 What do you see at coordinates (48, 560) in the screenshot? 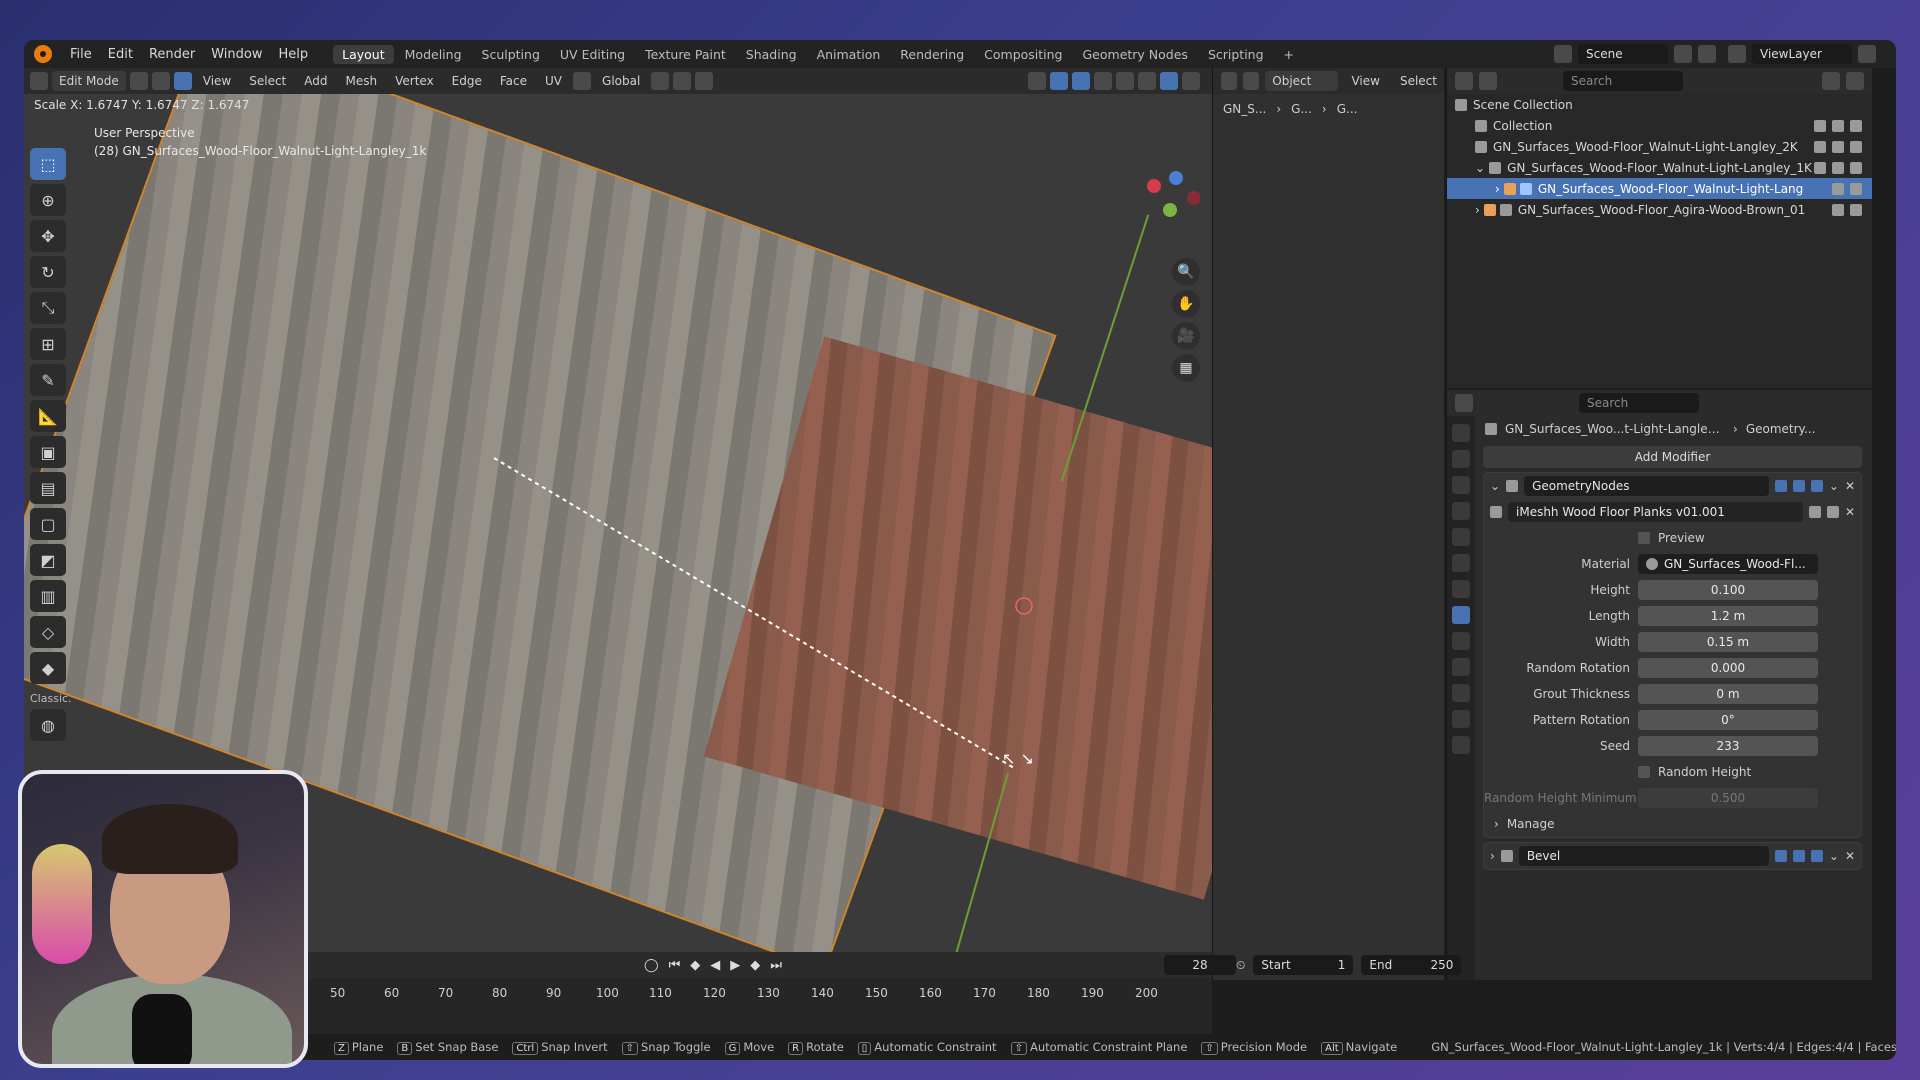
I see `bevel-tool-icon: ◩` at bounding box center [48, 560].